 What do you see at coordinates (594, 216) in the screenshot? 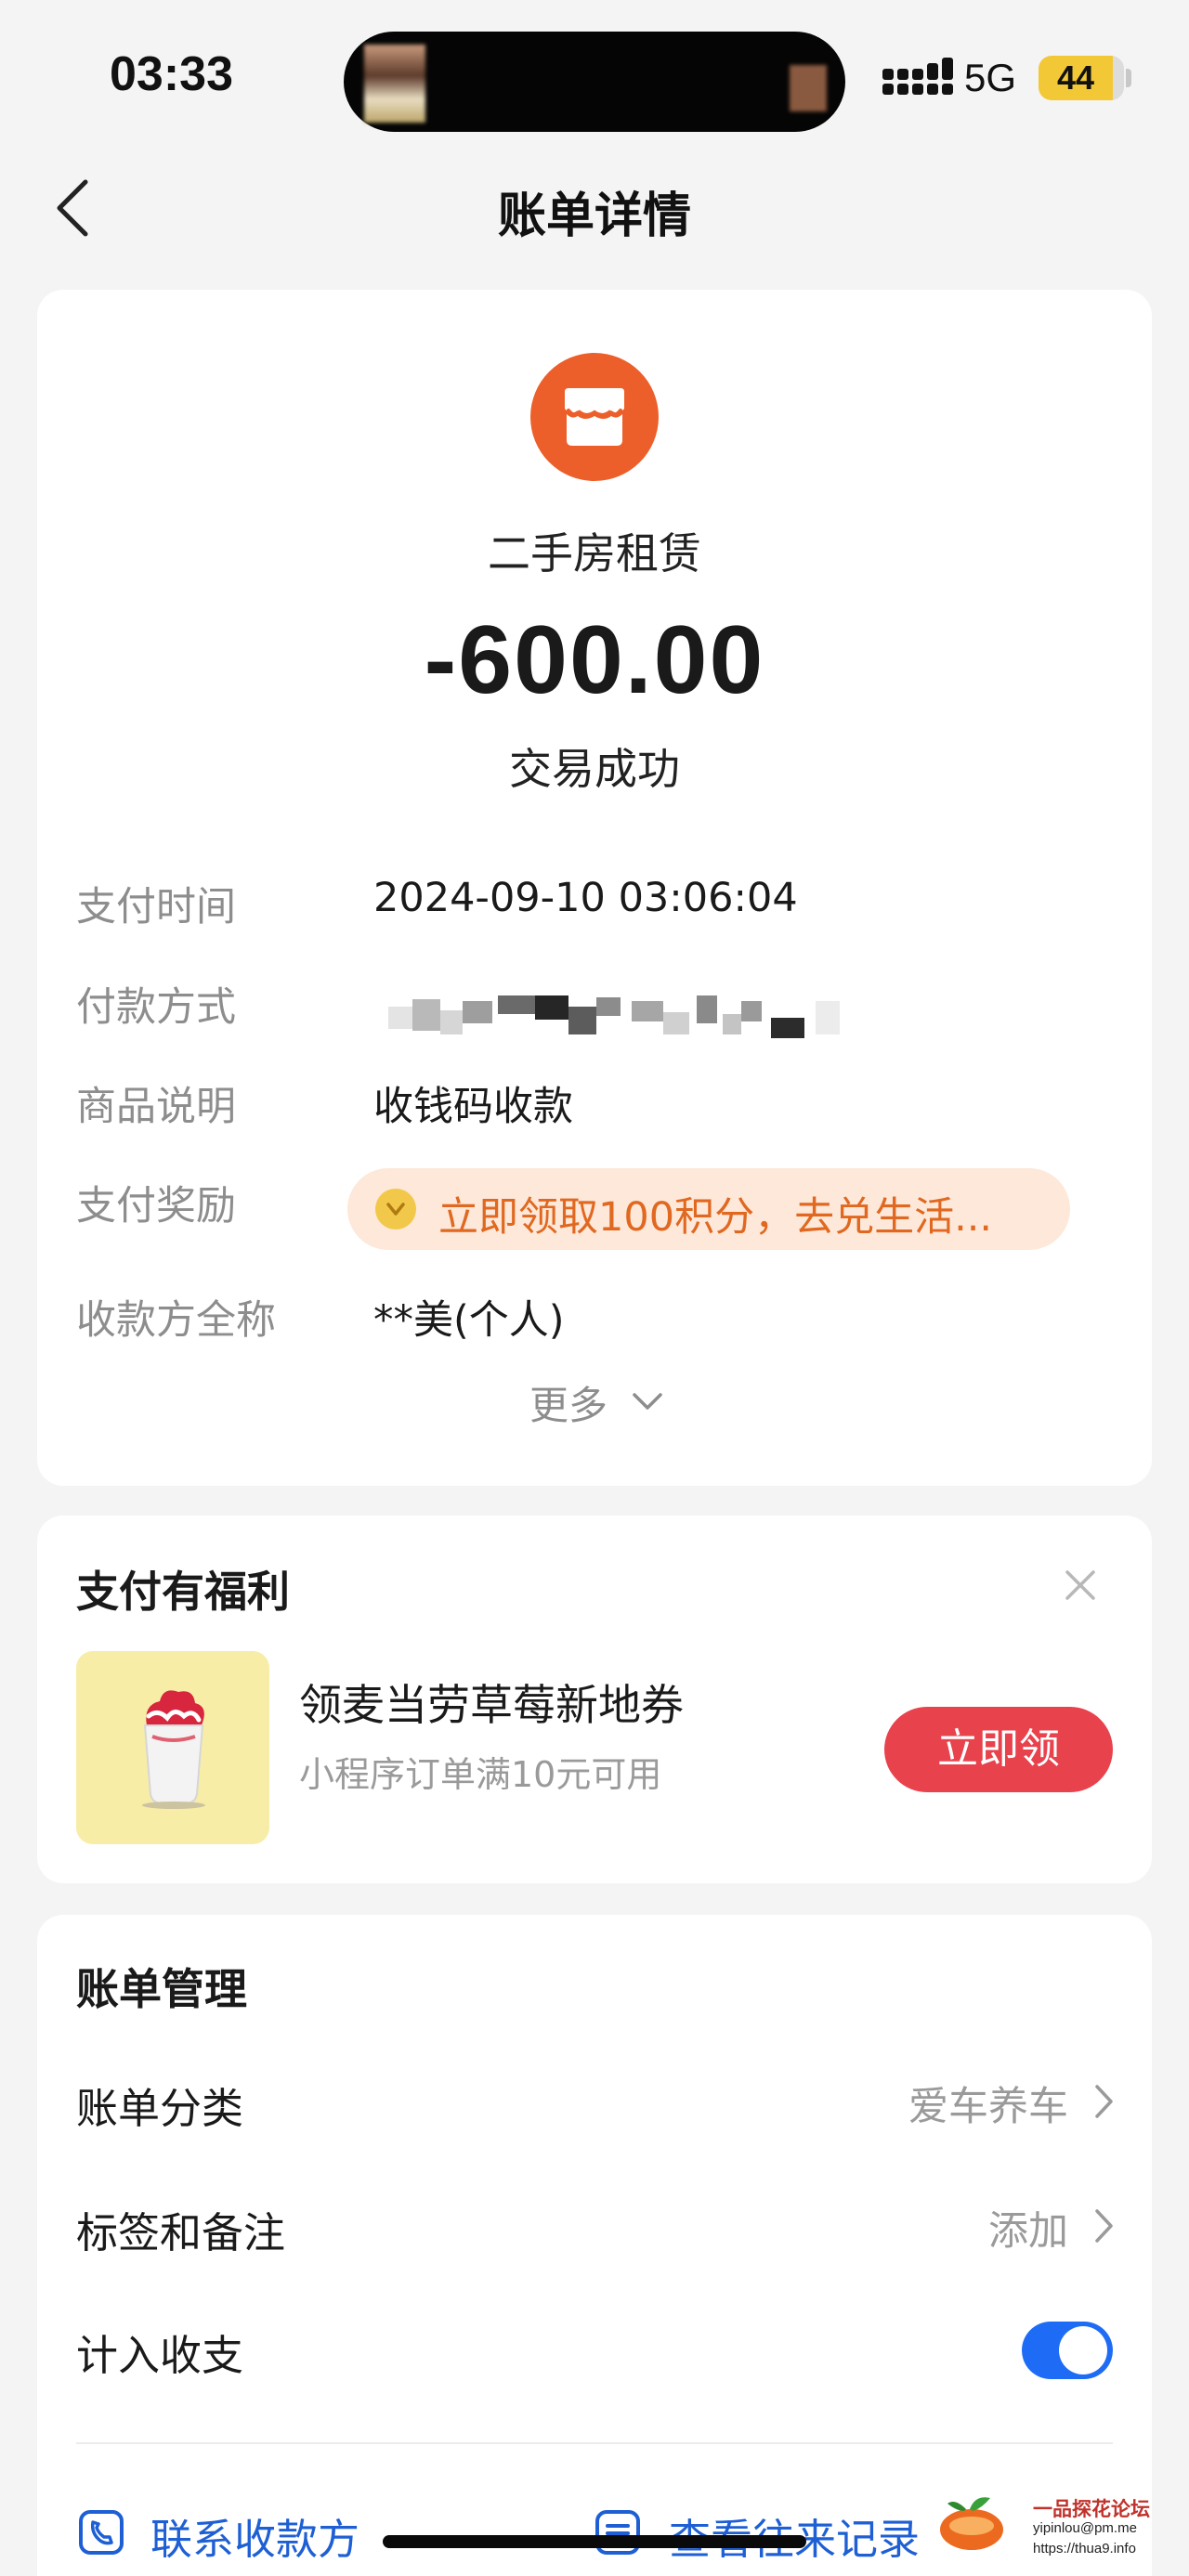
I see `page-title: 账单详情` at bounding box center [594, 216].